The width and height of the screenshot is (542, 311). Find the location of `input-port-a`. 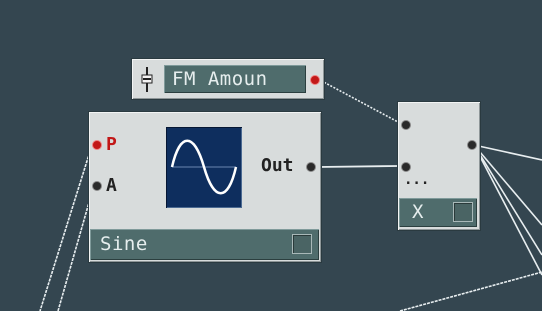

input-port-a is located at coordinates (97, 186).